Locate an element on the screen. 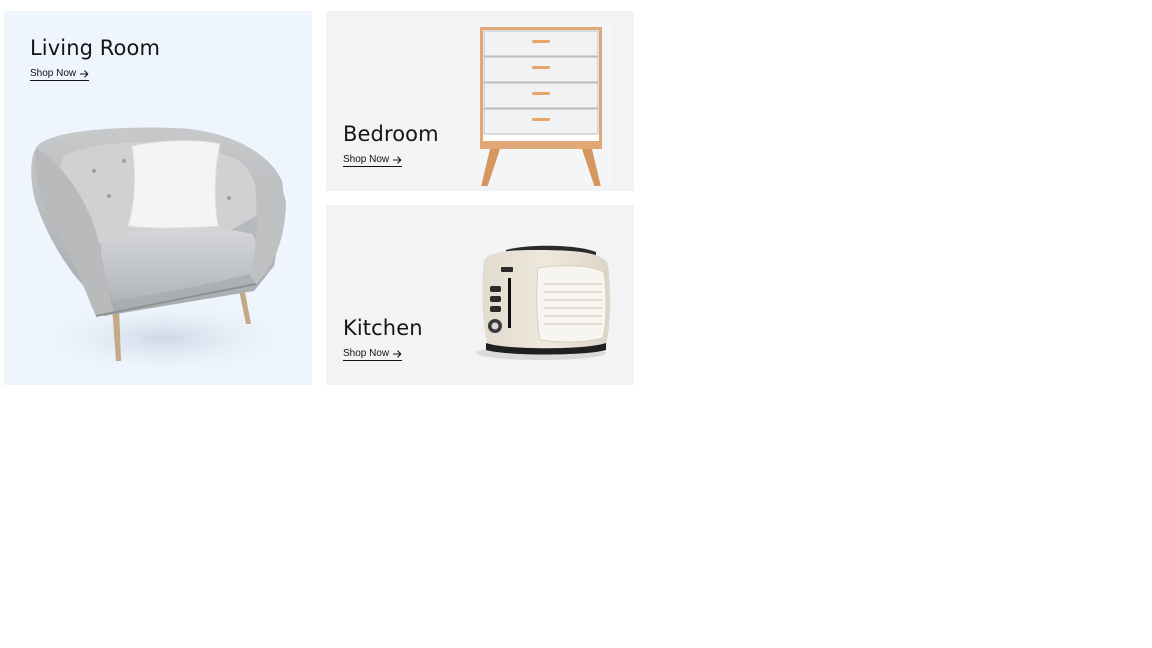  category-title: Living Room is located at coordinates (95, 48).